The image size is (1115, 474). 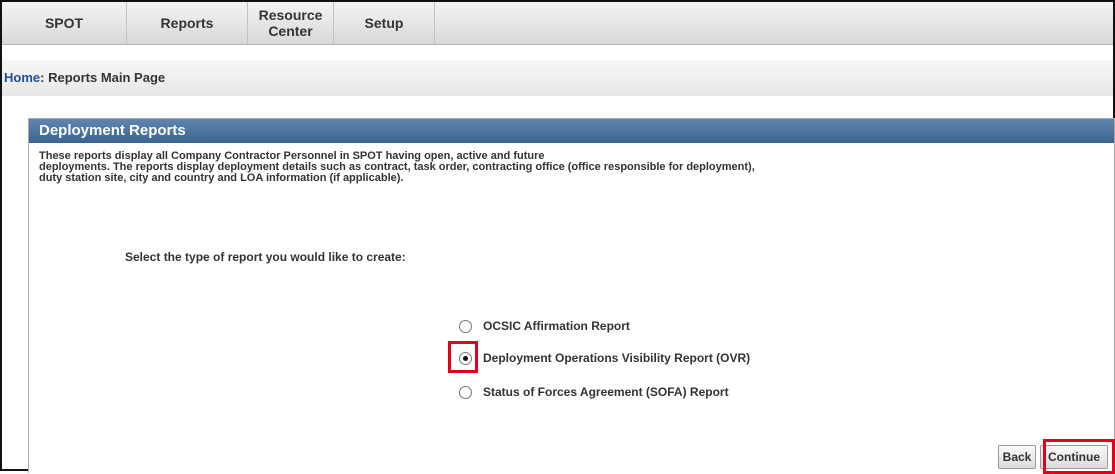 What do you see at coordinates (434, 23) in the screenshot?
I see `nav-divider` at bounding box center [434, 23].